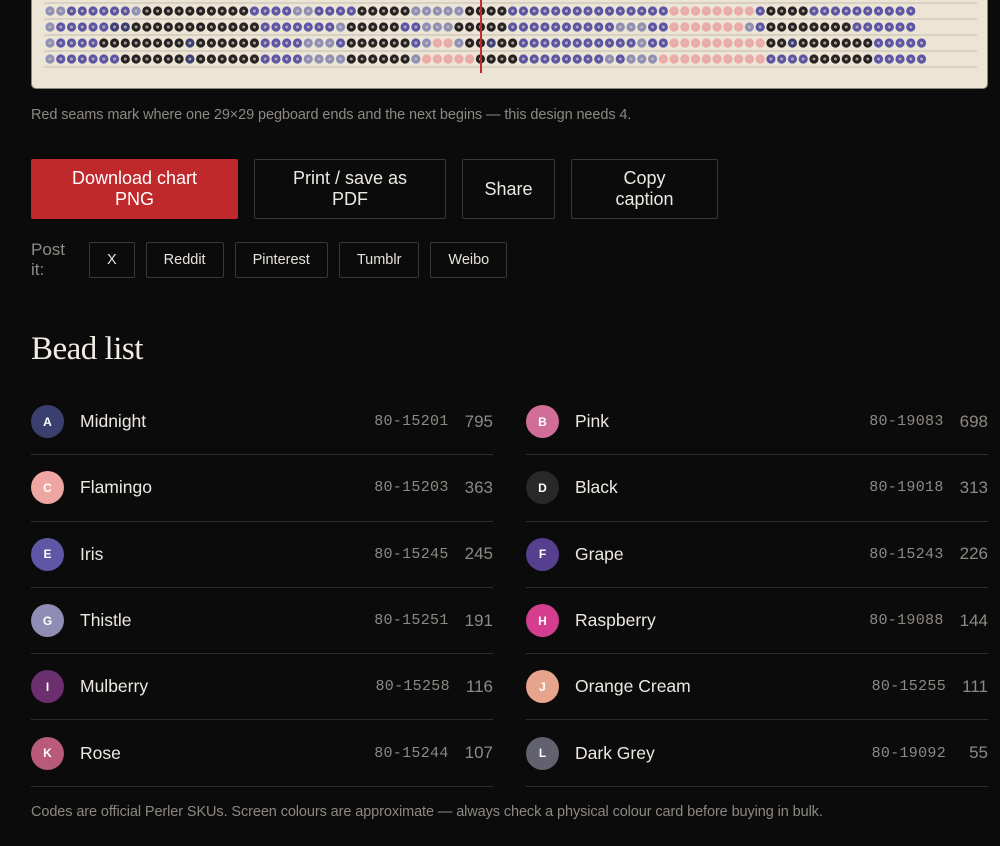  I want to click on bead-name: Midnight, so click(113, 421).